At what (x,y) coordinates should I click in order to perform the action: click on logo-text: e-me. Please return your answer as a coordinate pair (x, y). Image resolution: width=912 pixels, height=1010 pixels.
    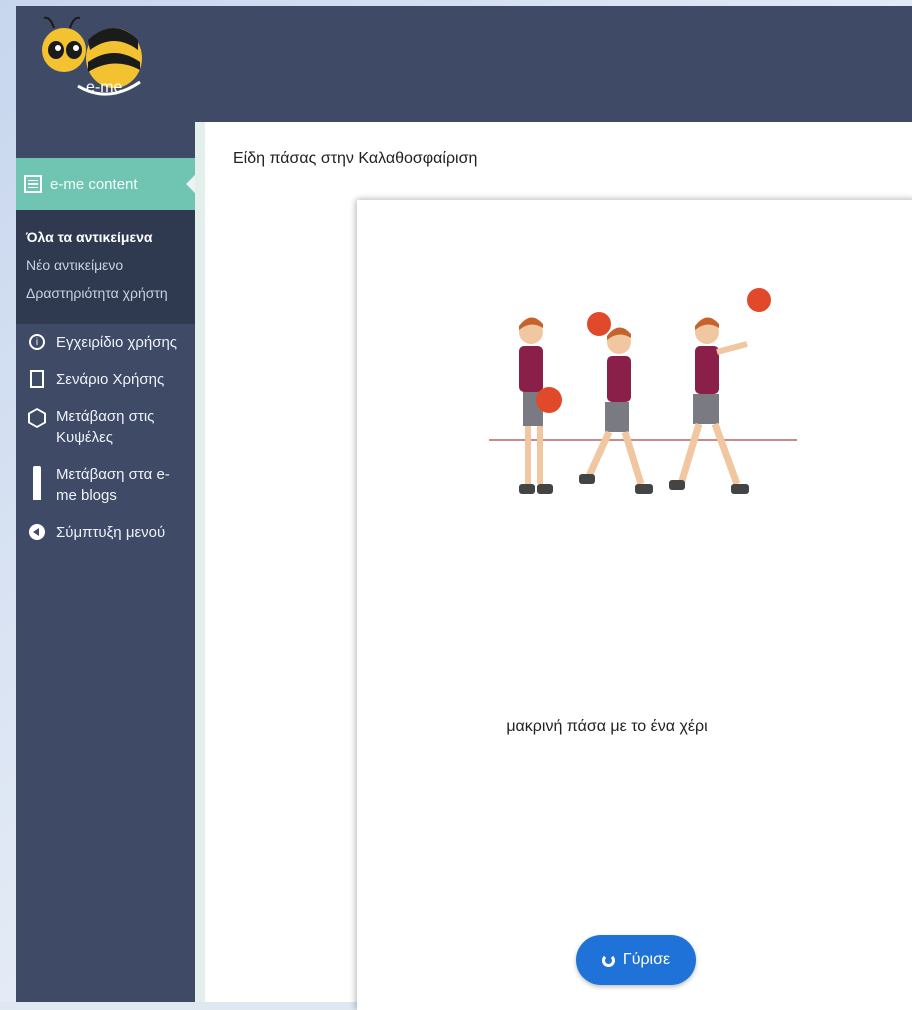
    Looking at the image, I should click on (104, 87).